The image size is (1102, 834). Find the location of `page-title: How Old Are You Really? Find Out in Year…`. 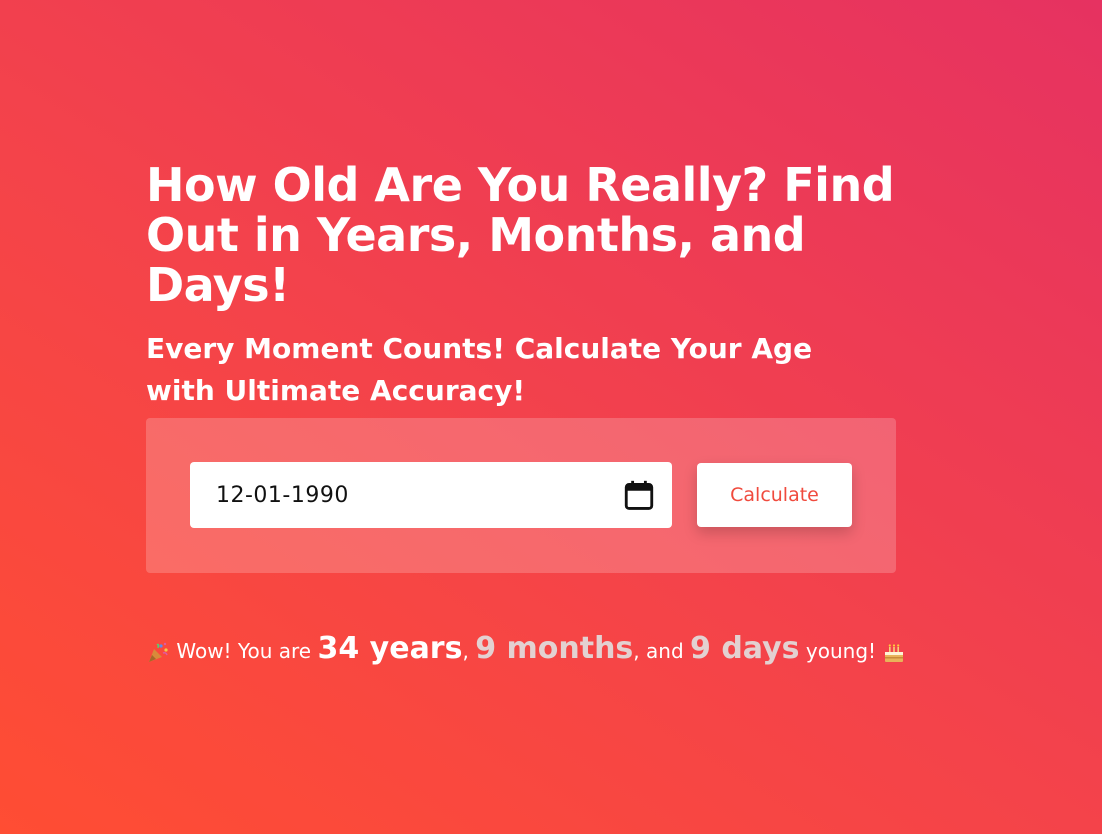

page-title: How Old Are You Really? Find Out in Year… is located at coordinates (520, 235).